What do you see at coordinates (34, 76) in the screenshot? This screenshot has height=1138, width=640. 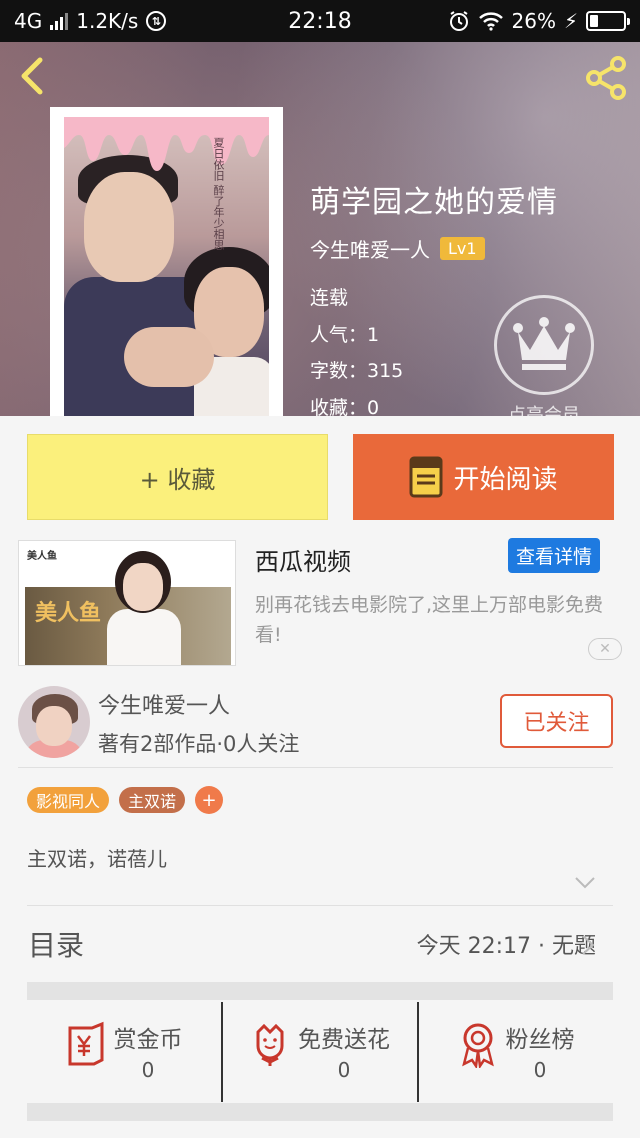 I see `back-icon` at bounding box center [34, 76].